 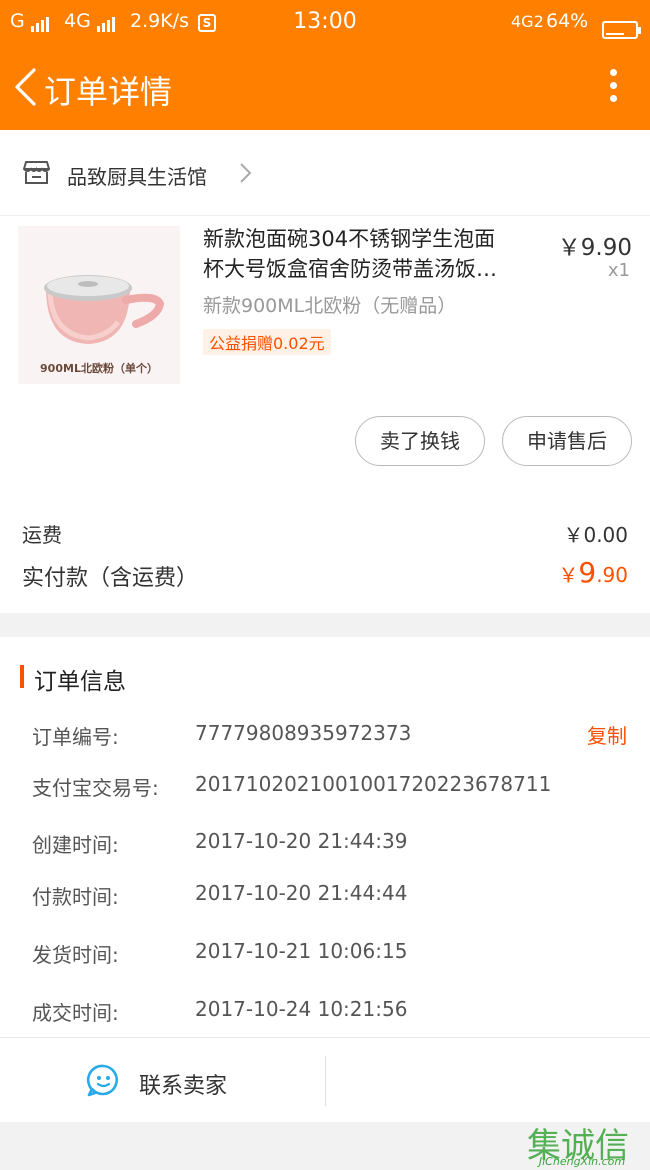 What do you see at coordinates (246, 173) in the screenshot?
I see `chevron-right-icon` at bounding box center [246, 173].